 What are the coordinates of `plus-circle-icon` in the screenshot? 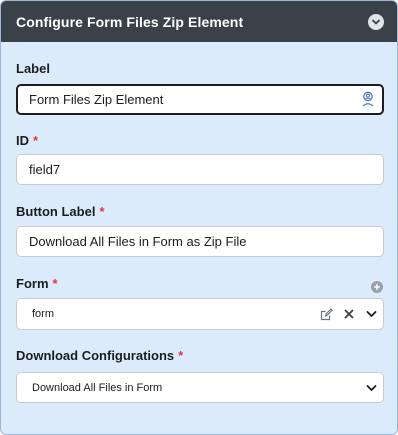 It's located at (377, 287).